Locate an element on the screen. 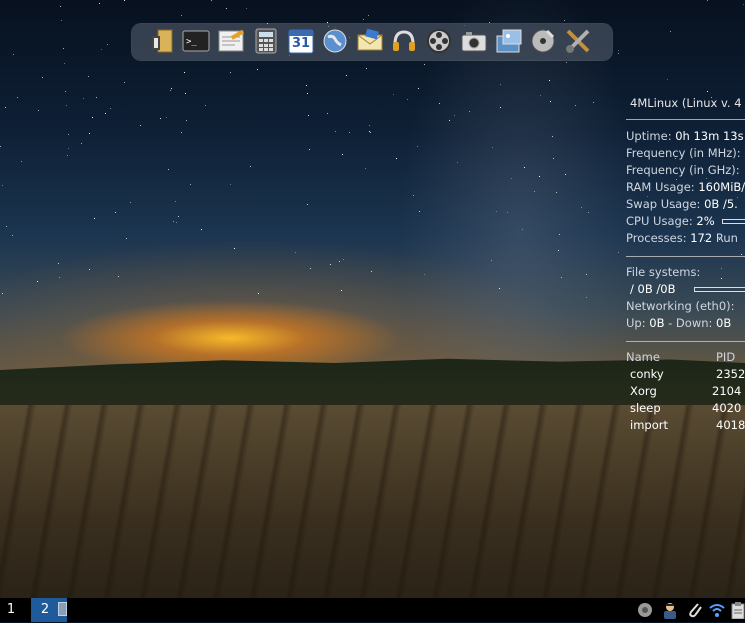 This screenshot has width=745, height=623. filesystems-label: File systems: is located at coordinates (663, 272).